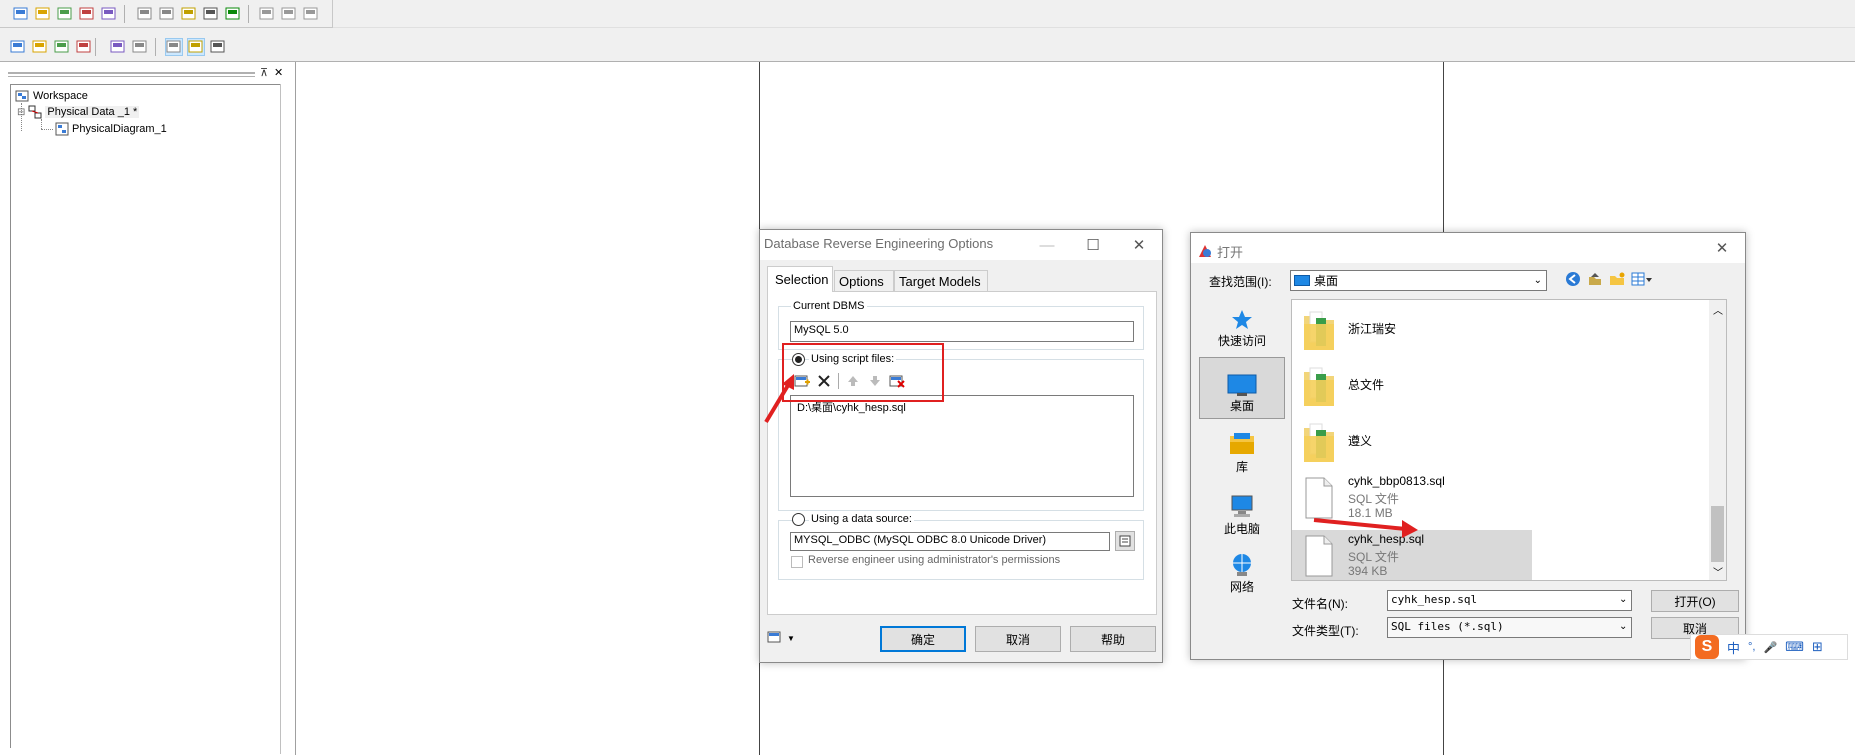 The image size is (1855, 755). Describe the element at coordinates (1242, 567) in the screenshot. I see `nav-network: 网络` at that location.